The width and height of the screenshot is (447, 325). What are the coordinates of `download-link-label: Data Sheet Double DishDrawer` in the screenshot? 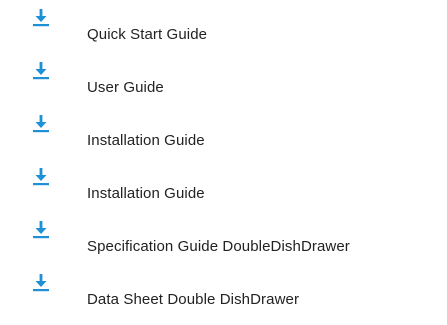 It's located at (193, 300).